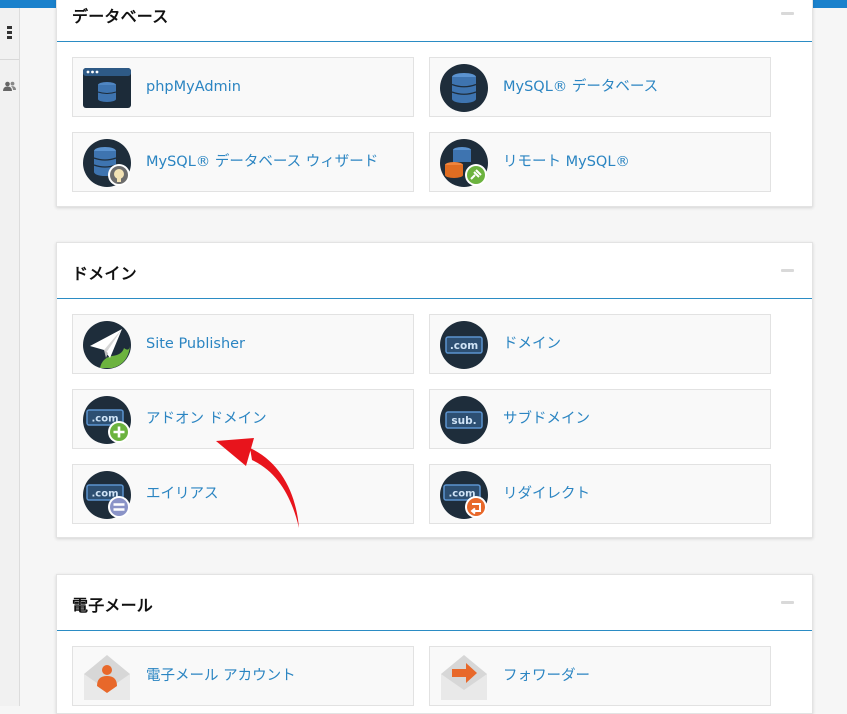  What do you see at coordinates (104, 273) in the screenshot?
I see `section-title: ドメイン` at bounding box center [104, 273].